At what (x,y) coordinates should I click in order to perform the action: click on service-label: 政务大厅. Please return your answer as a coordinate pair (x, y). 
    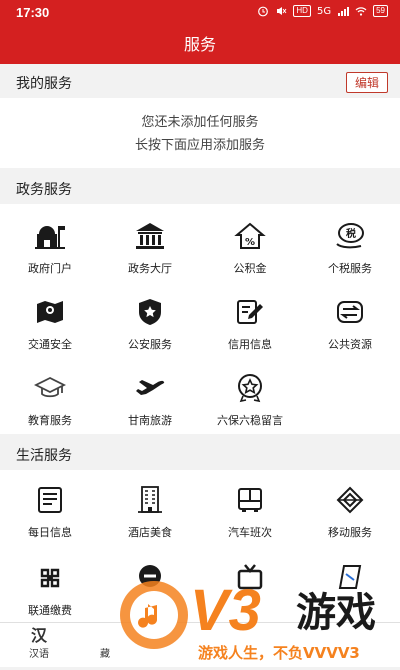
    Looking at the image, I should click on (150, 268).